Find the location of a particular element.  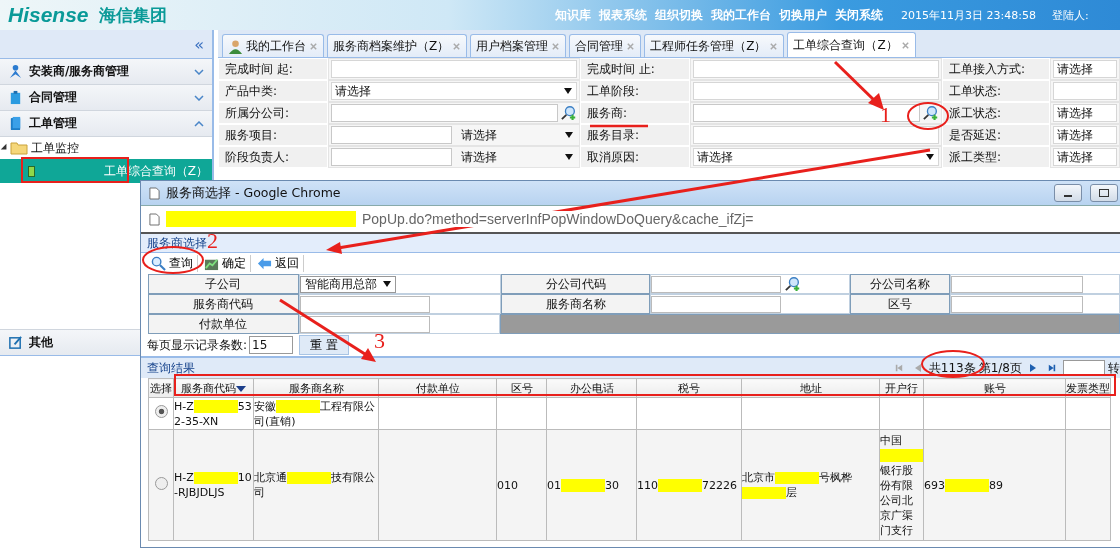

toolbar-button: 返回 is located at coordinates (278, 263).